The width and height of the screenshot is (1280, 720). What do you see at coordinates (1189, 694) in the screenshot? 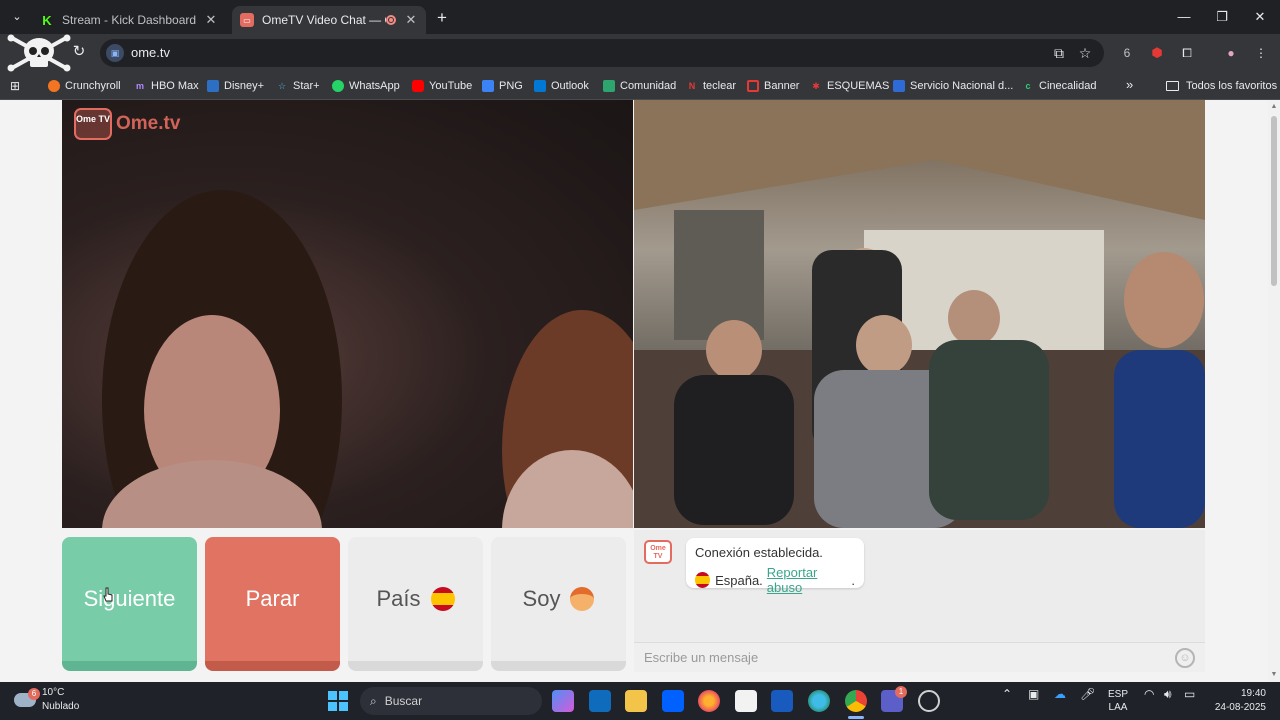
I see `battery-icon: ▭` at bounding box center [1189, 694].